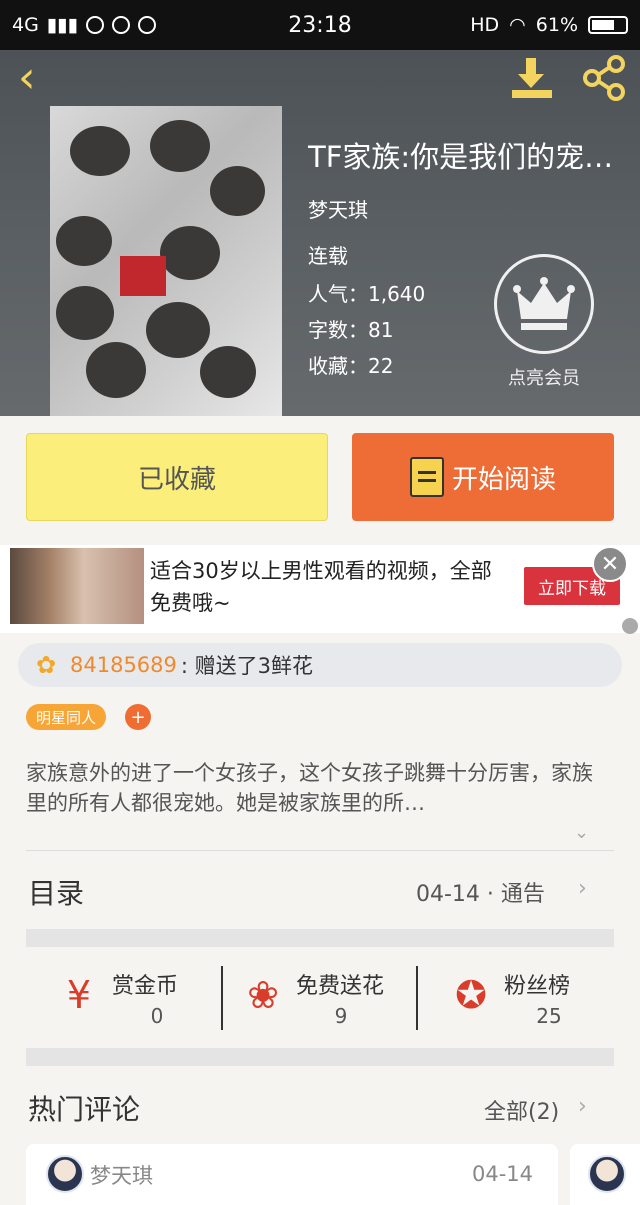 This screenshot has height=1205, width=640. What do you see at coordinates (328, 256) in the screenshot?
I see `book-status: 连载` at bounding box center [328, 256].